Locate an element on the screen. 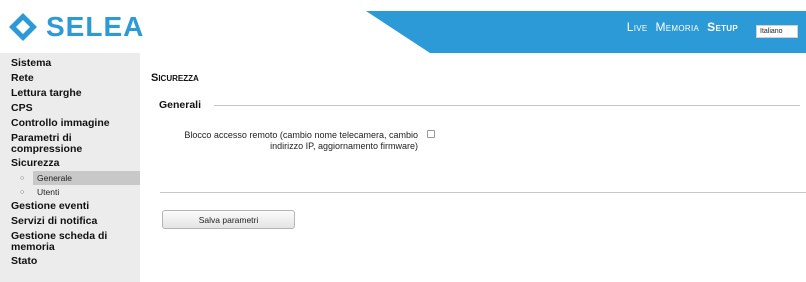 This screenshot has height=282, width=806. sidebar-item-controllo-immagine: Controllo immagine is located at coordinates (70, 123).